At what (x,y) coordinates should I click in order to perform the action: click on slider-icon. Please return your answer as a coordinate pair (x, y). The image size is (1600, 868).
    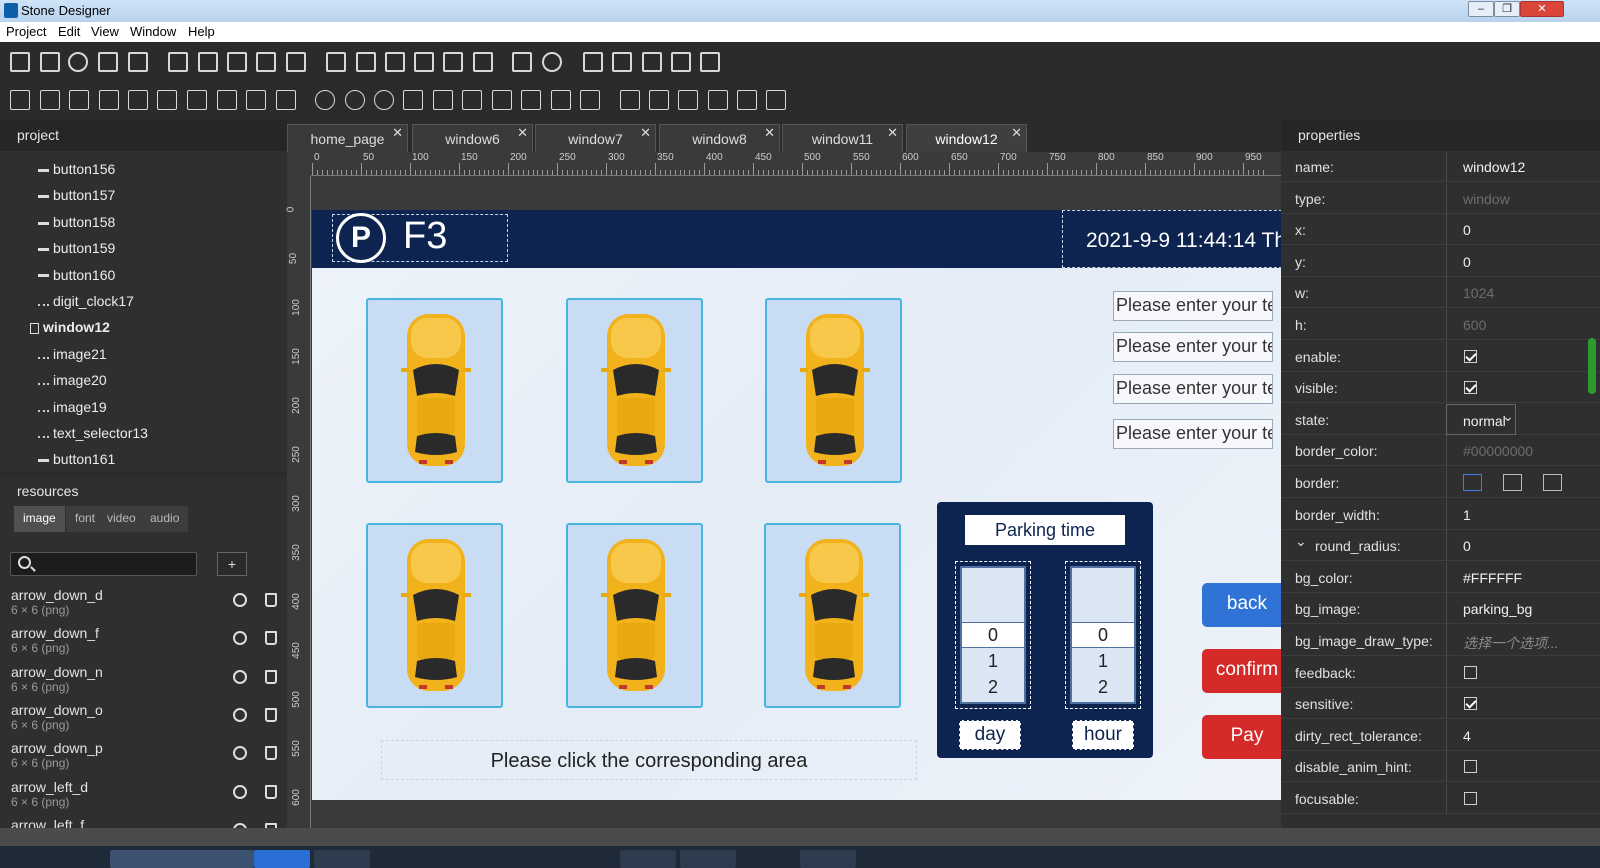
    Looking at the image, I should click on (522, 62).